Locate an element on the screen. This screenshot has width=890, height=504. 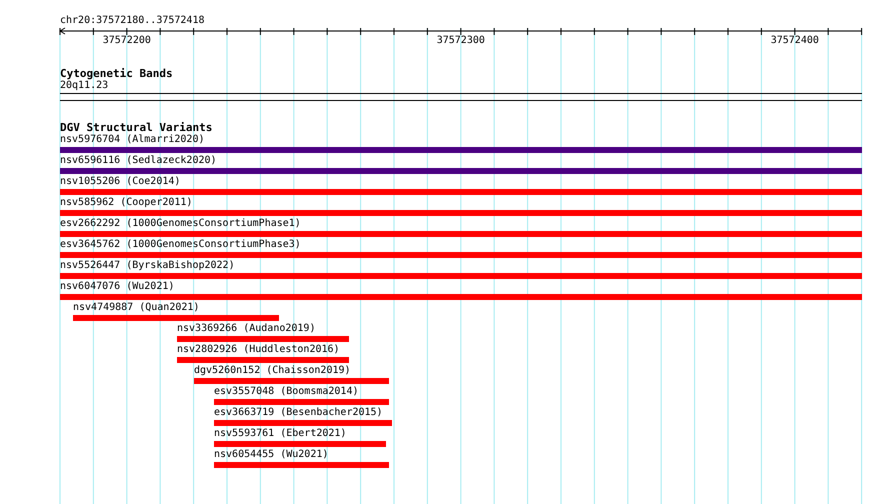
tick-label: 37572400 is located at coordinates (794, 41).